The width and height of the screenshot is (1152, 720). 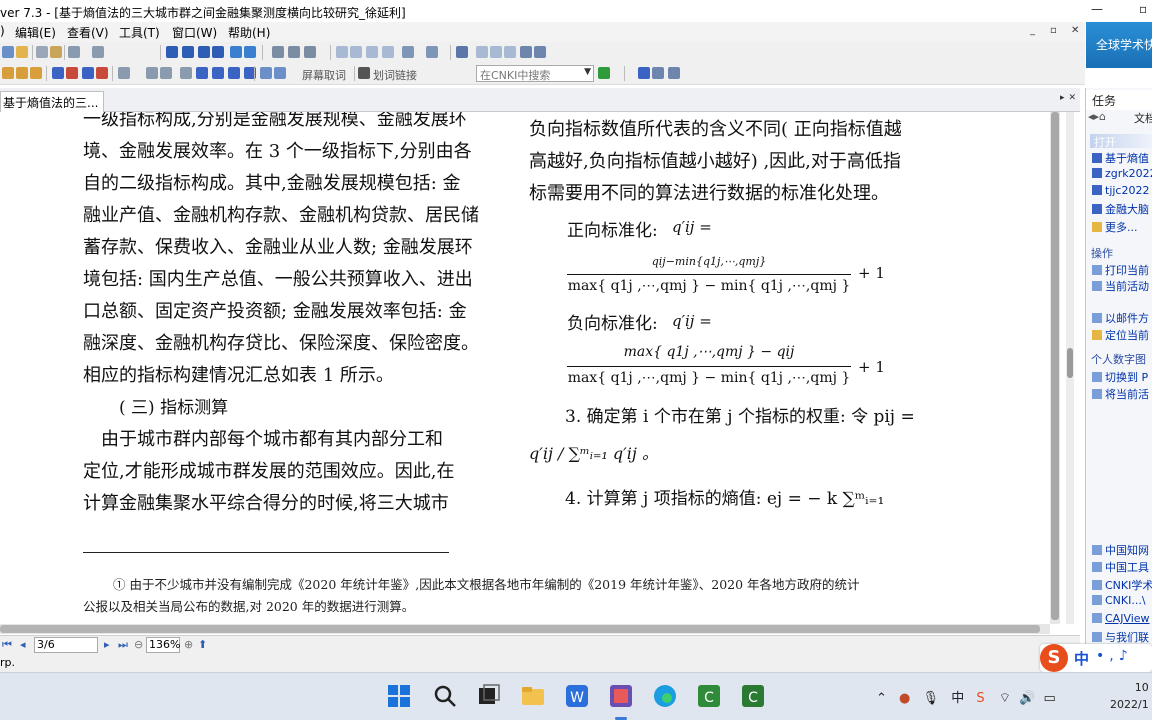 I want to click on anchor-icon, so click(x=218, y=73).